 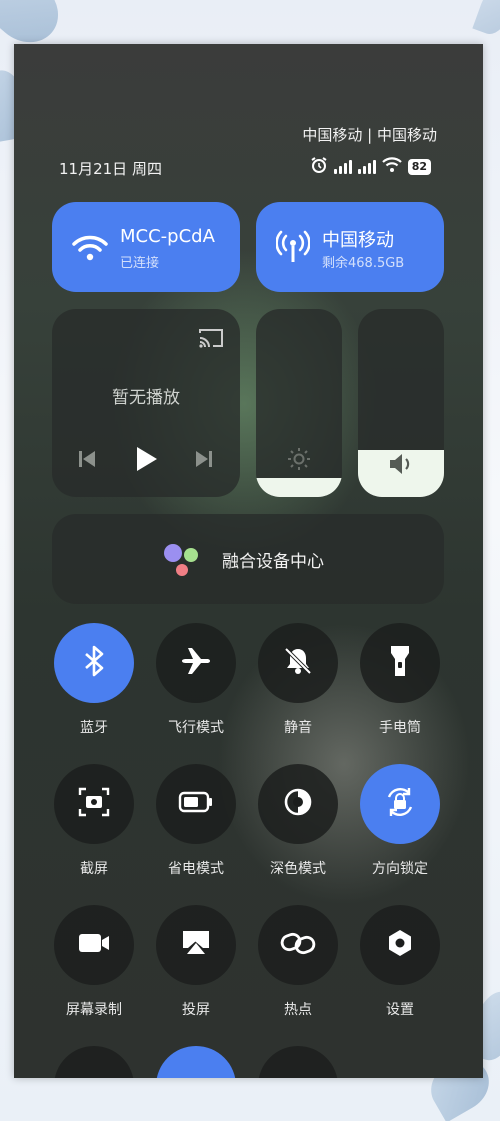 I want to click on toggle-button-bluetooth, so click(x=94, y=663).